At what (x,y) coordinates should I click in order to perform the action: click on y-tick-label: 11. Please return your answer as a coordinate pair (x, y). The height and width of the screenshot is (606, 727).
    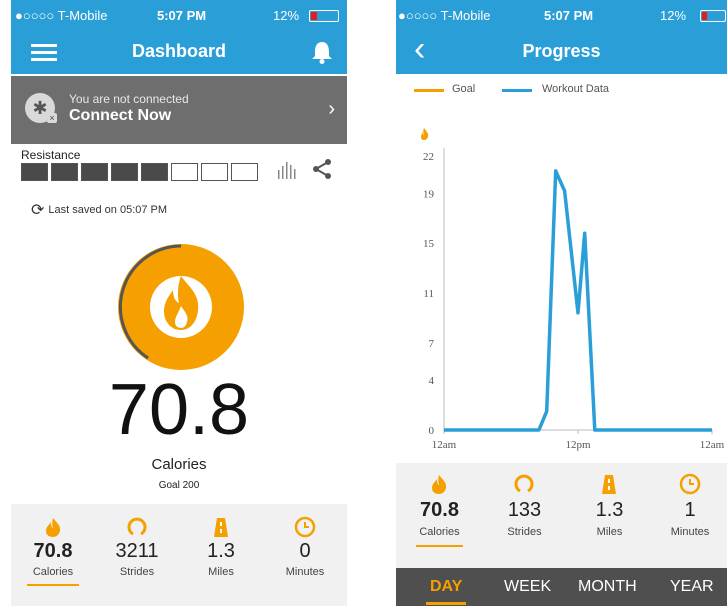
    Looking at the image, I should click on (428, 294).